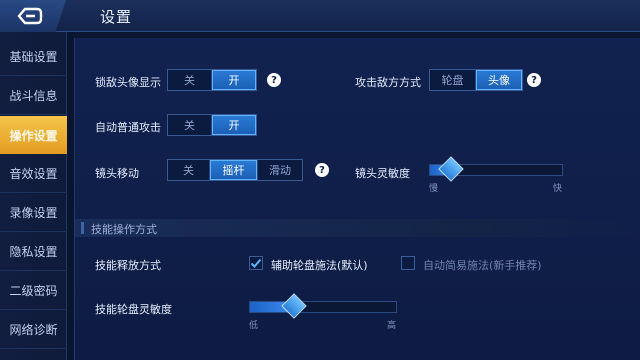  Describe the element at coordinates (234, 80) in the screenshot. I see `lock-avatar-on-option: 开` at that location.